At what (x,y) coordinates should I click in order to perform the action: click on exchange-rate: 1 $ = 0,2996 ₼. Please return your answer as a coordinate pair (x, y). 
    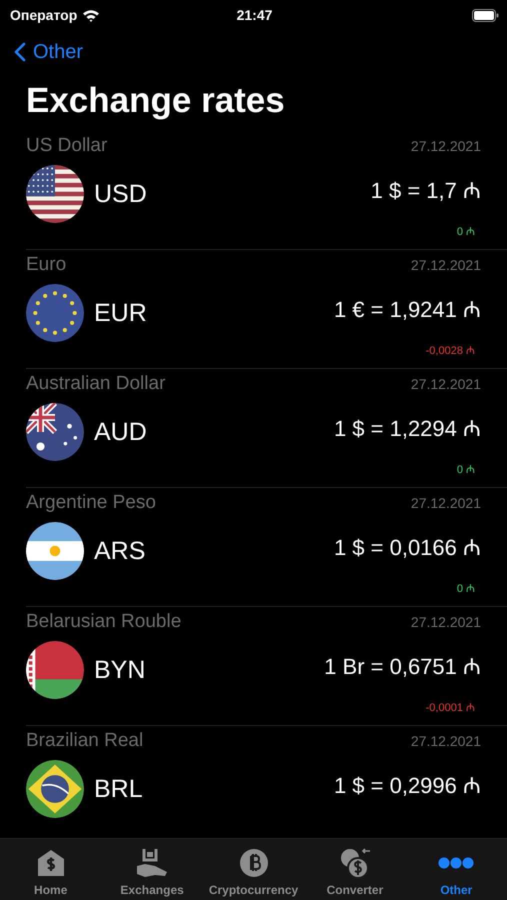
    Looking at the image, I should click on (407, 785).